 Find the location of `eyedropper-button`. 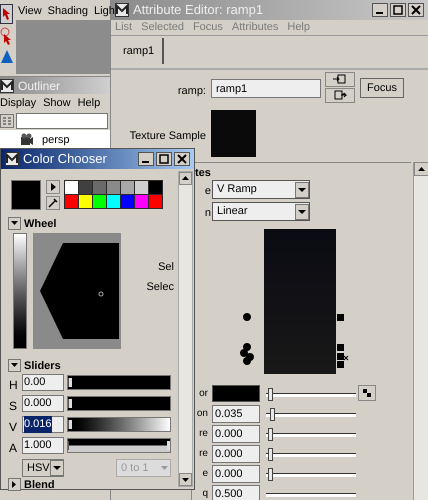

eyedropper-button is located at coordinates (53, 203).